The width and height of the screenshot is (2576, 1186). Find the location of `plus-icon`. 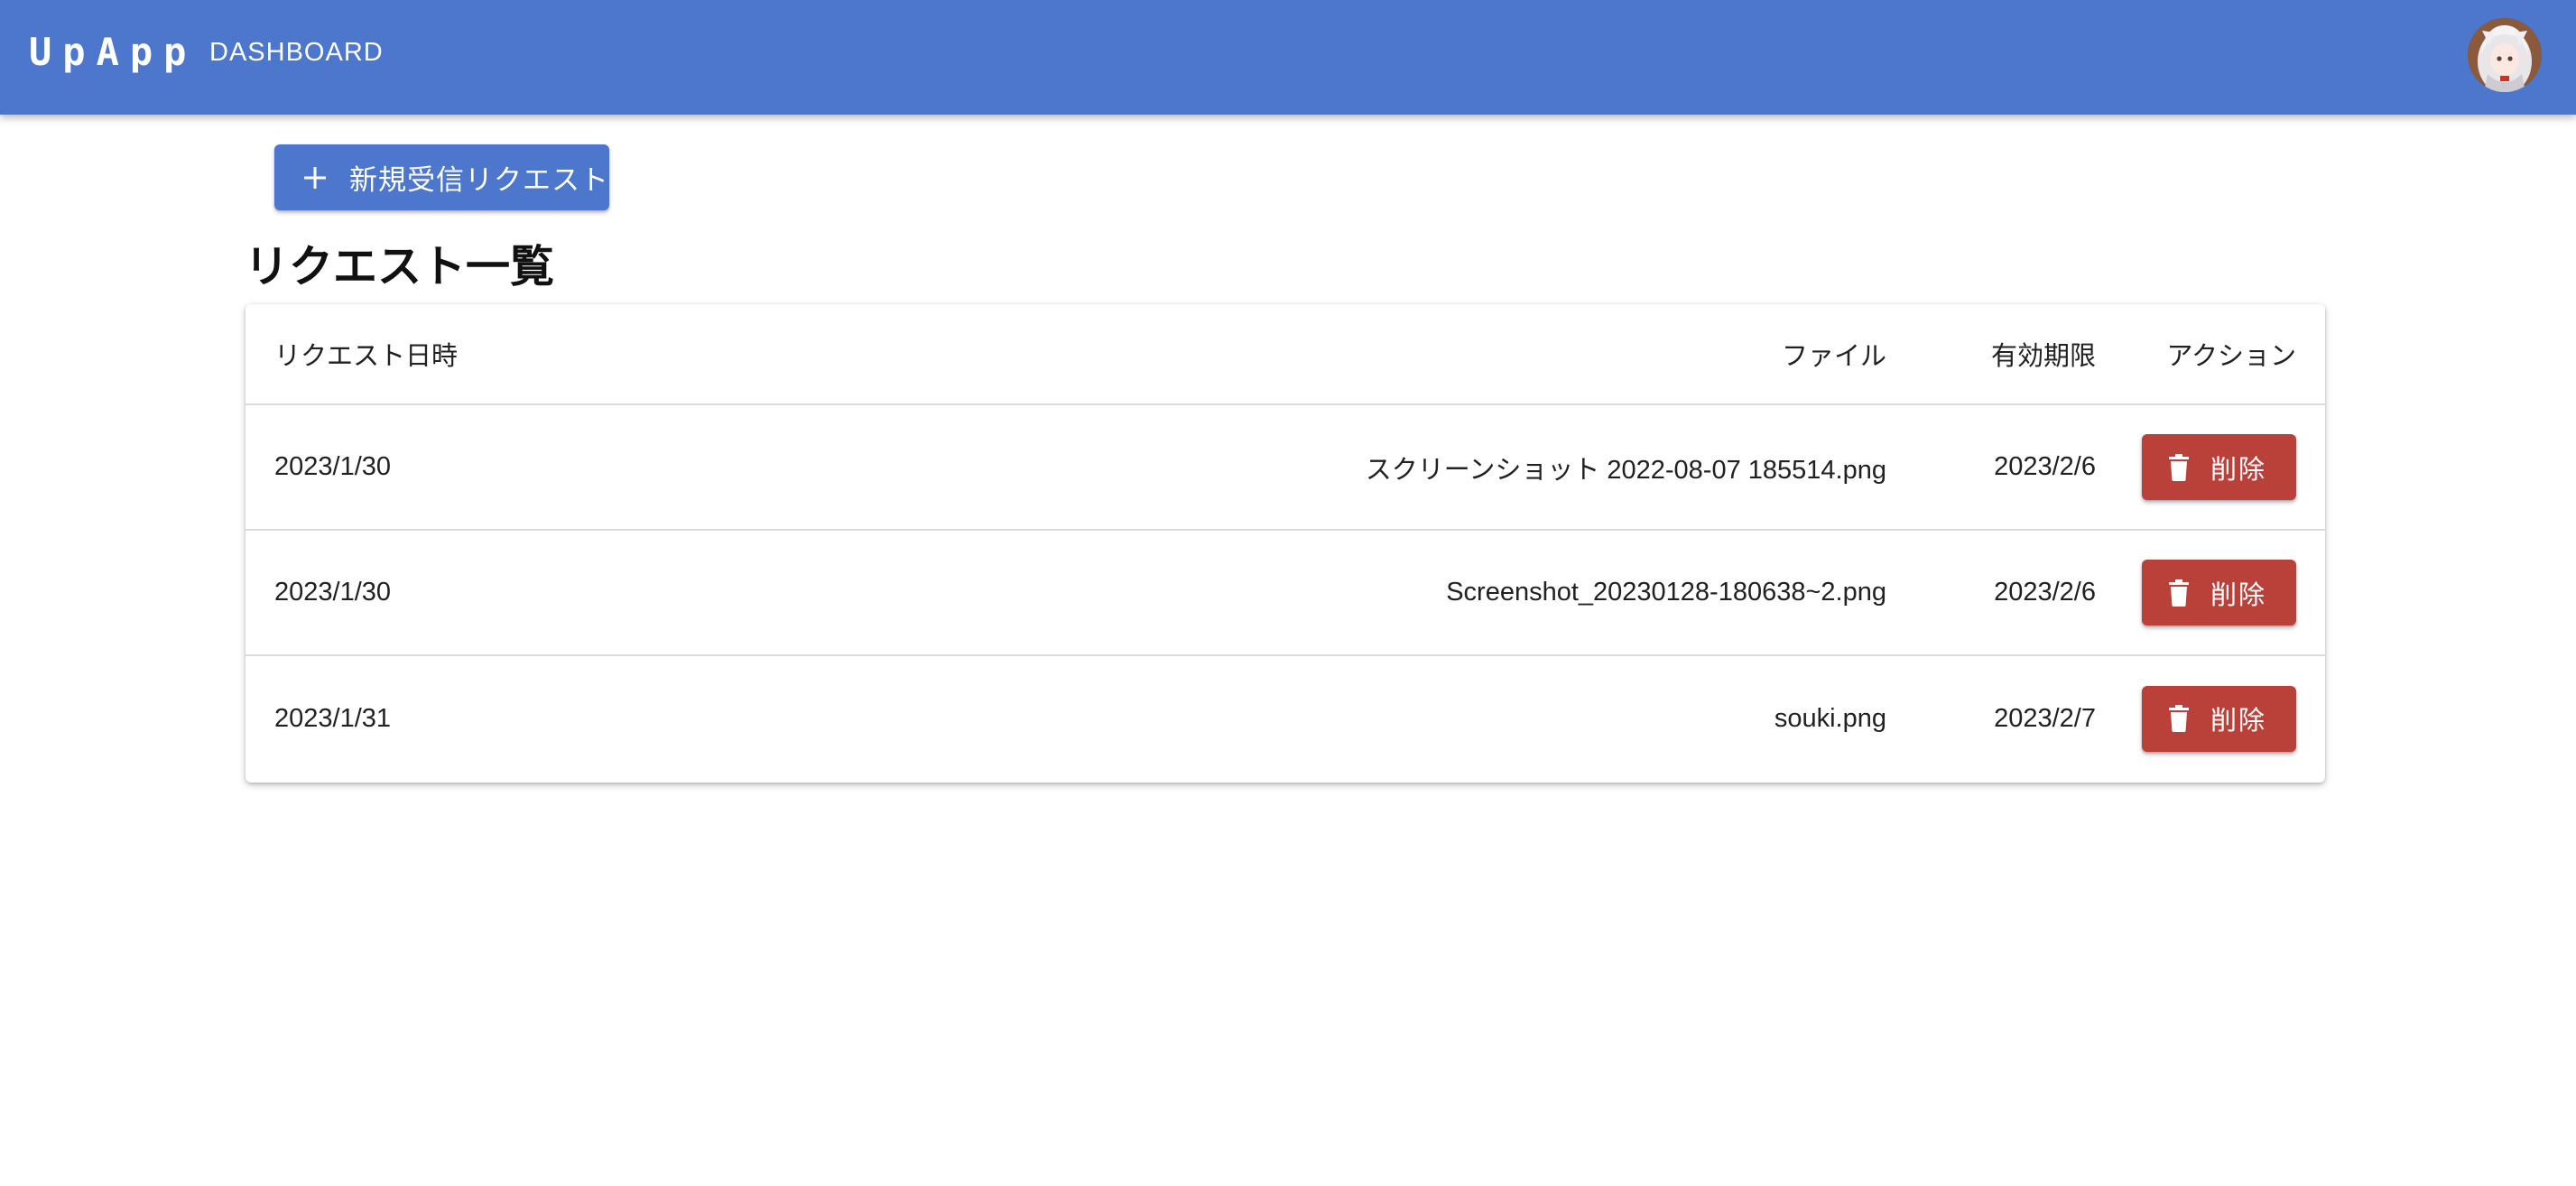

plus-icon is located at coordinates (315, 178).